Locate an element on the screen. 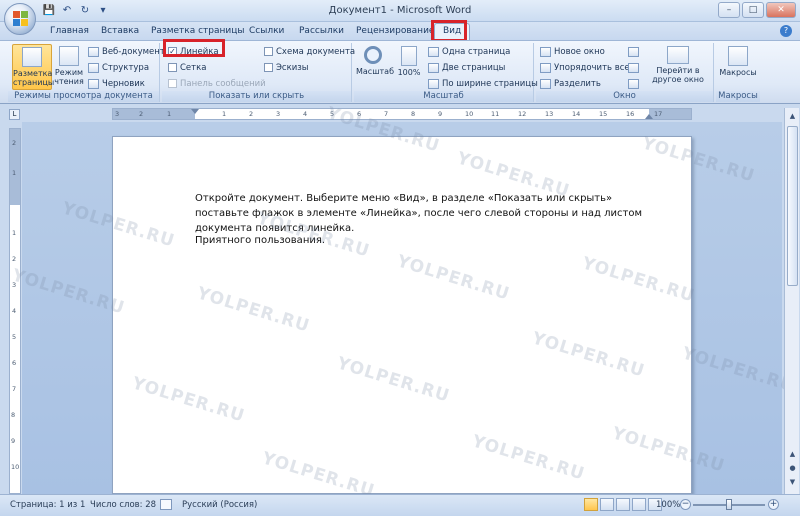 Image resolution: width=800 pixels, height=516 pixels. two-pages-button: Две страницы is located at coordinates (466, 67).